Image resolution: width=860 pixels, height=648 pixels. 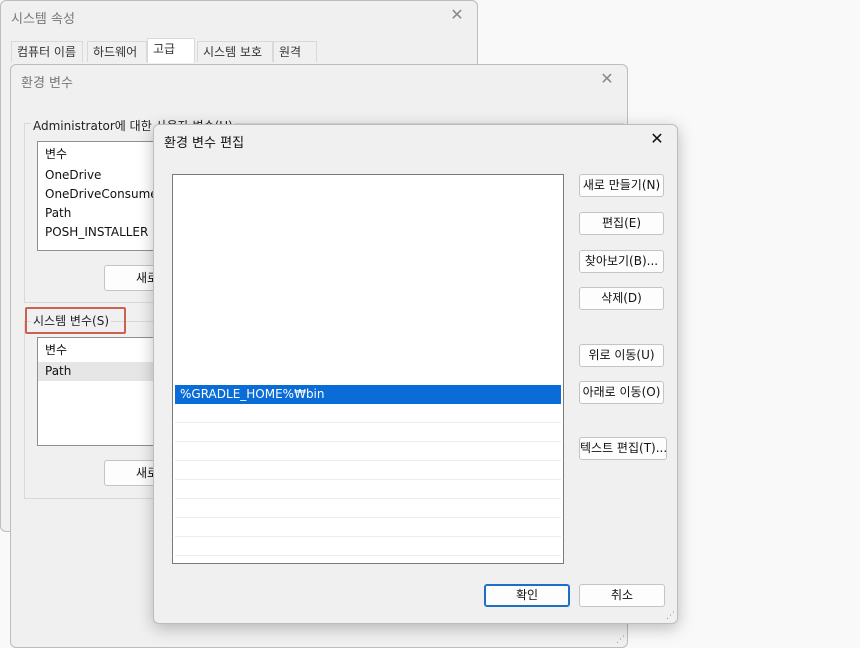 What do you see at coordinates (621, 355) in the screenshot?
I see `move-up-button: 위로 이동(U)` at bounding box center [621, 355].